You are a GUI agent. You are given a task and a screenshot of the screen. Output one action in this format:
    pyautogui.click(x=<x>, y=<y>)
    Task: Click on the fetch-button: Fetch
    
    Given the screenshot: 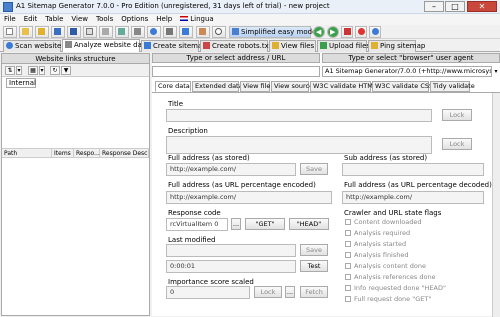 What is the action you would take?
    pyautogui.click(x=314, y=292)
    